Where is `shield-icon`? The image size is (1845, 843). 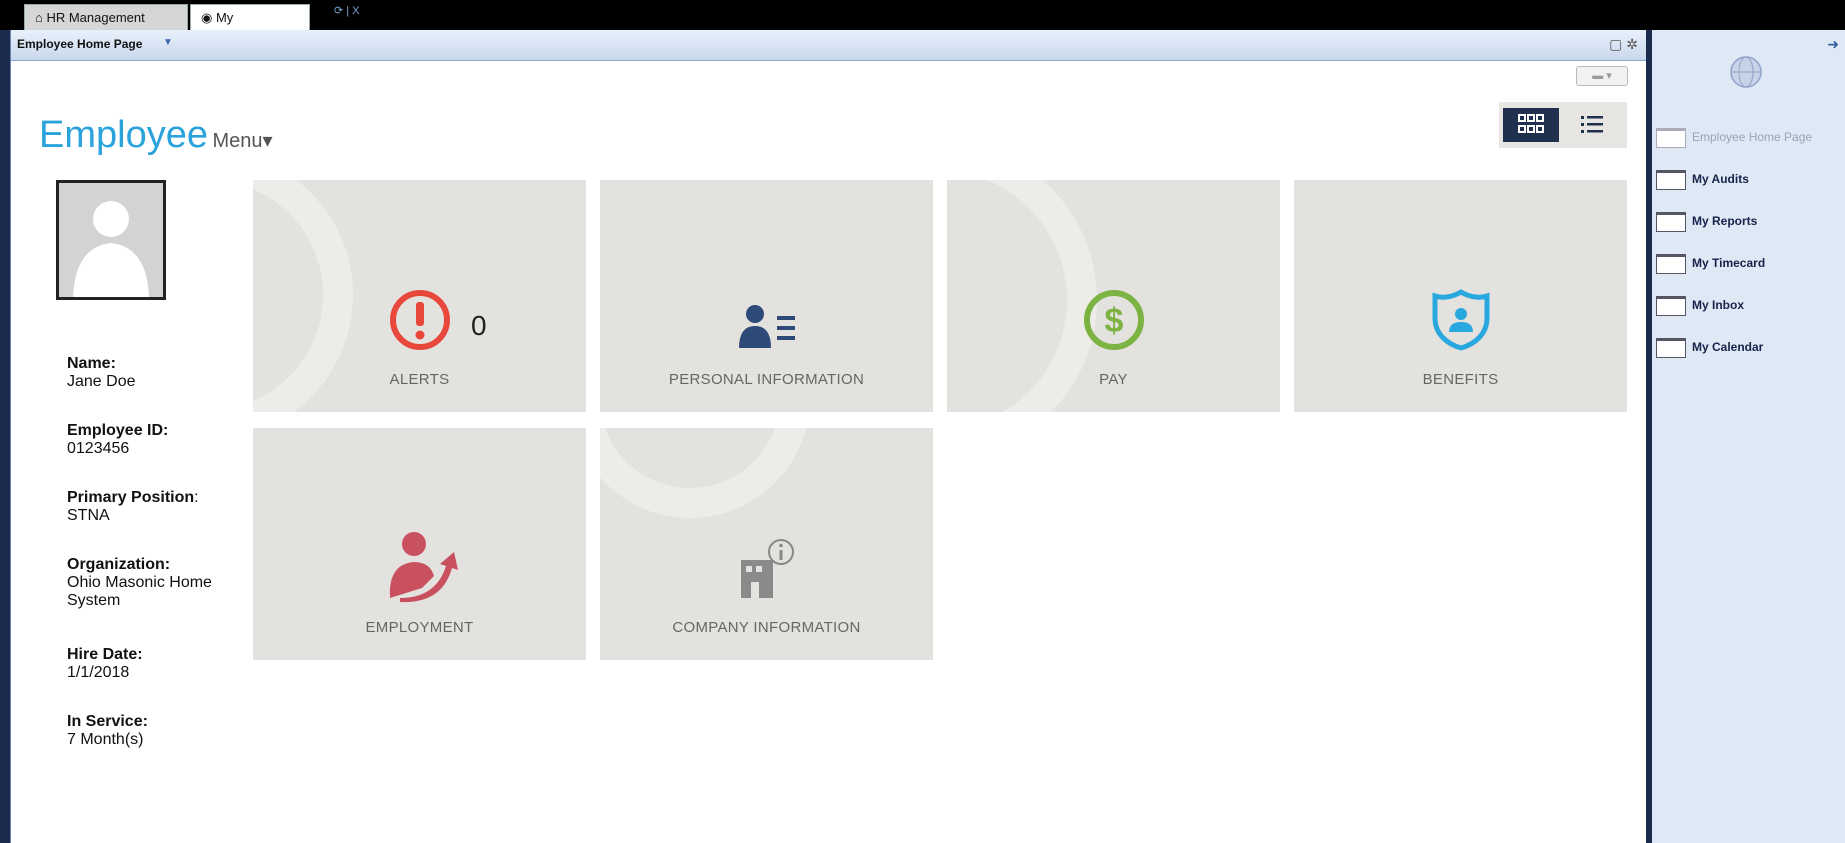
shield-icon is located at coordinates (1460, 320).